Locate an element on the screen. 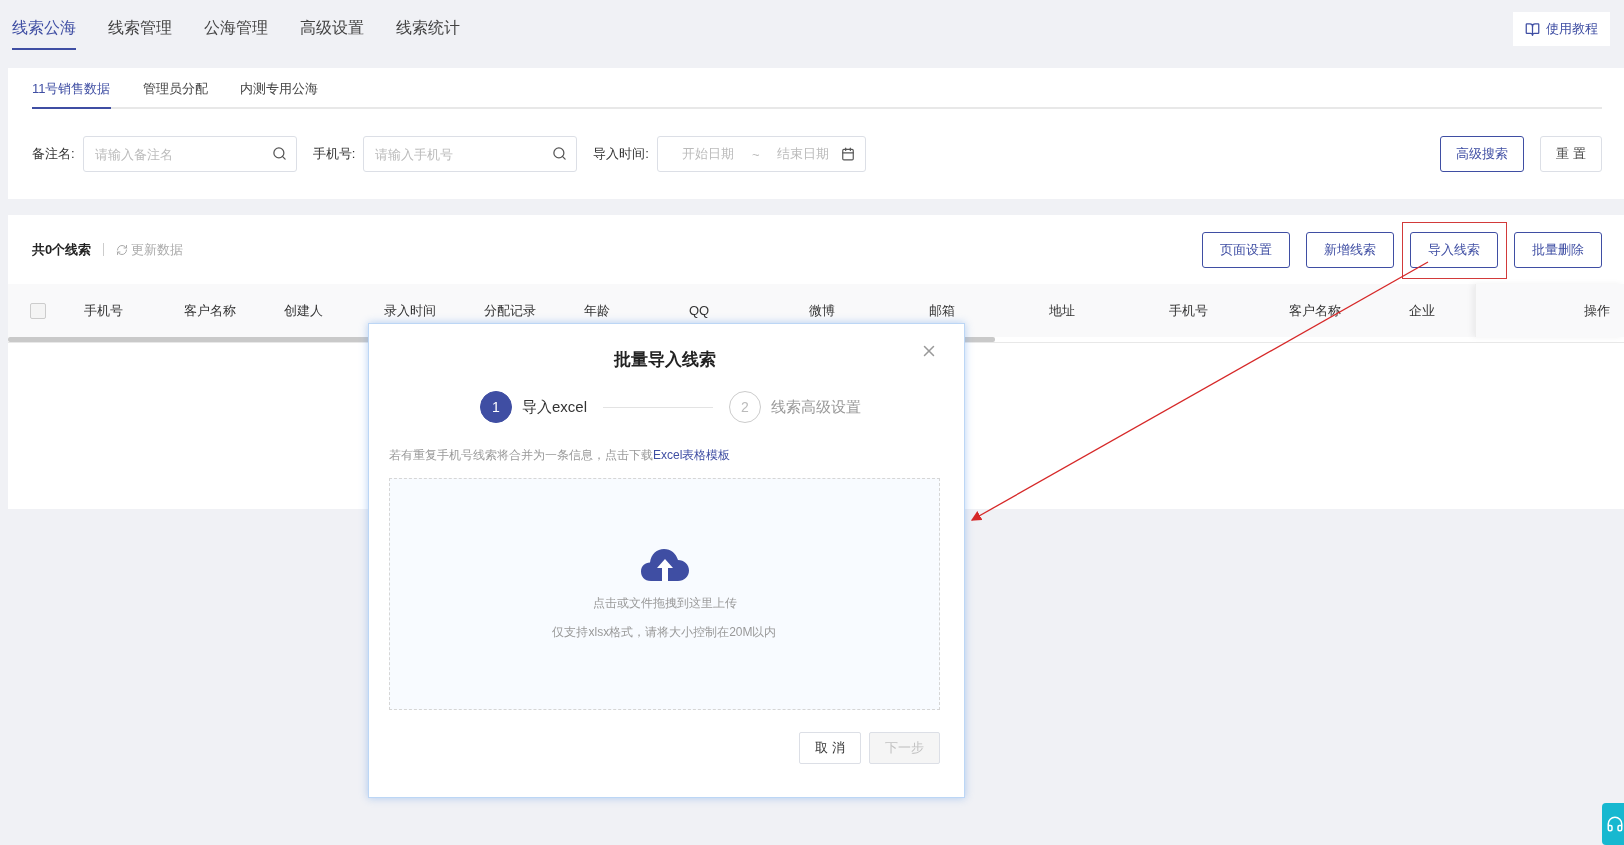  refresh-icon is located at coordinates (122, 249).